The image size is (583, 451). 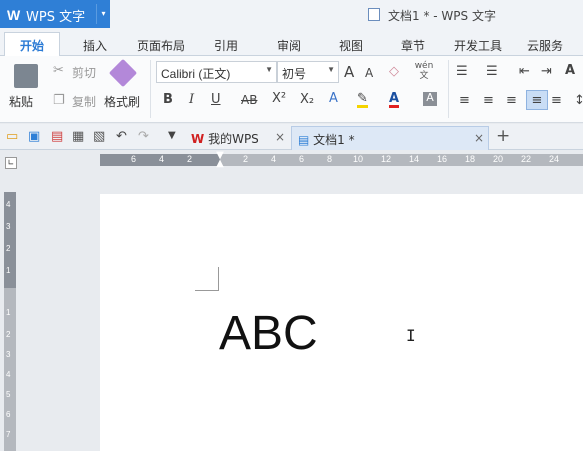 What do you see at coordinates (511, 100) in the screenshot?
I see `align-right-icon: ≡` at bounding box center [511, 100].